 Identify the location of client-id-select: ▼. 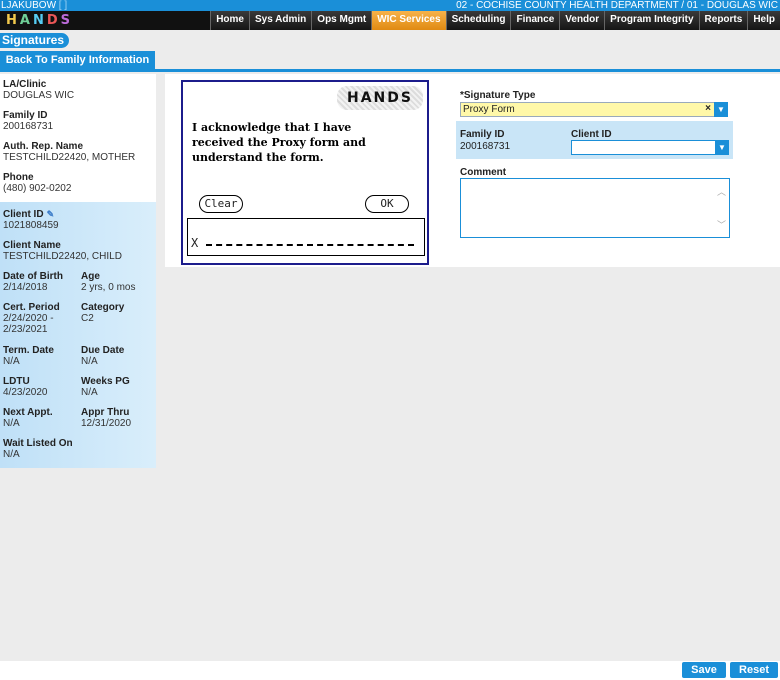
(650, 147).